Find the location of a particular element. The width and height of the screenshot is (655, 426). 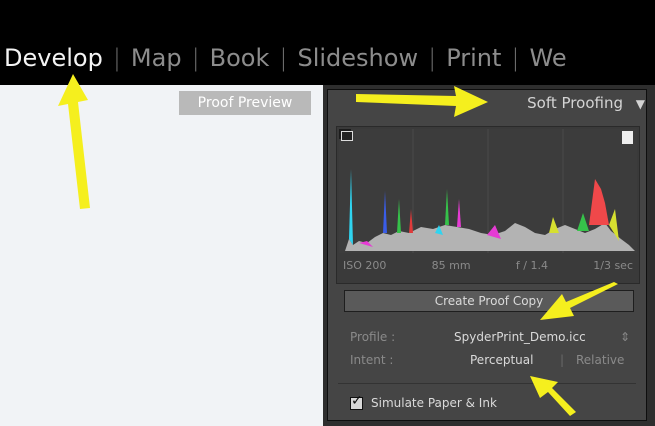

annotation-arrow-soft-proofing is located at coordinates (422, 101).